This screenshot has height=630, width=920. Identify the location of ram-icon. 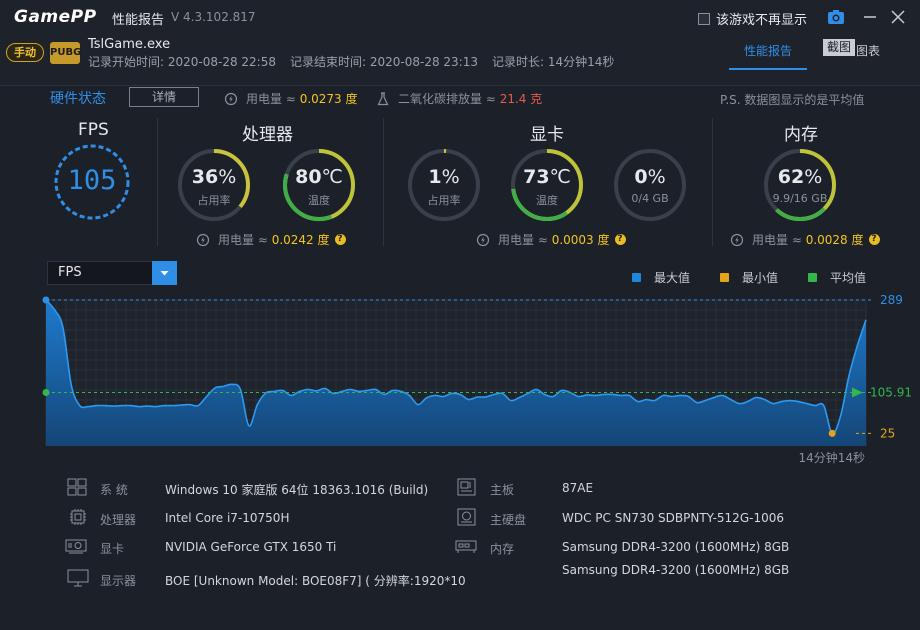
(466, 546).